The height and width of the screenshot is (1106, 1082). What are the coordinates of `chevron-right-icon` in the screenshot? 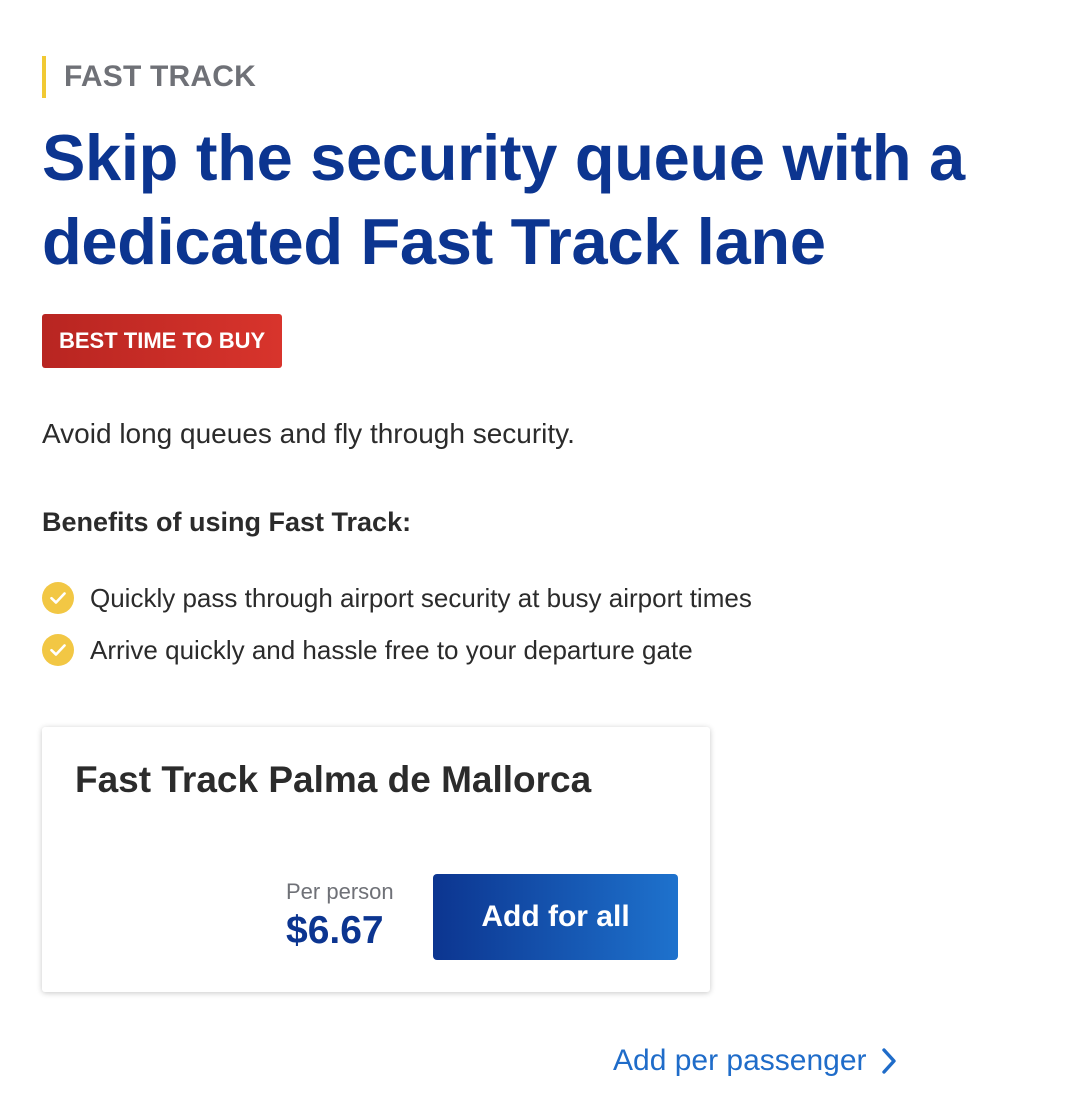 It's located at (889, 1061).